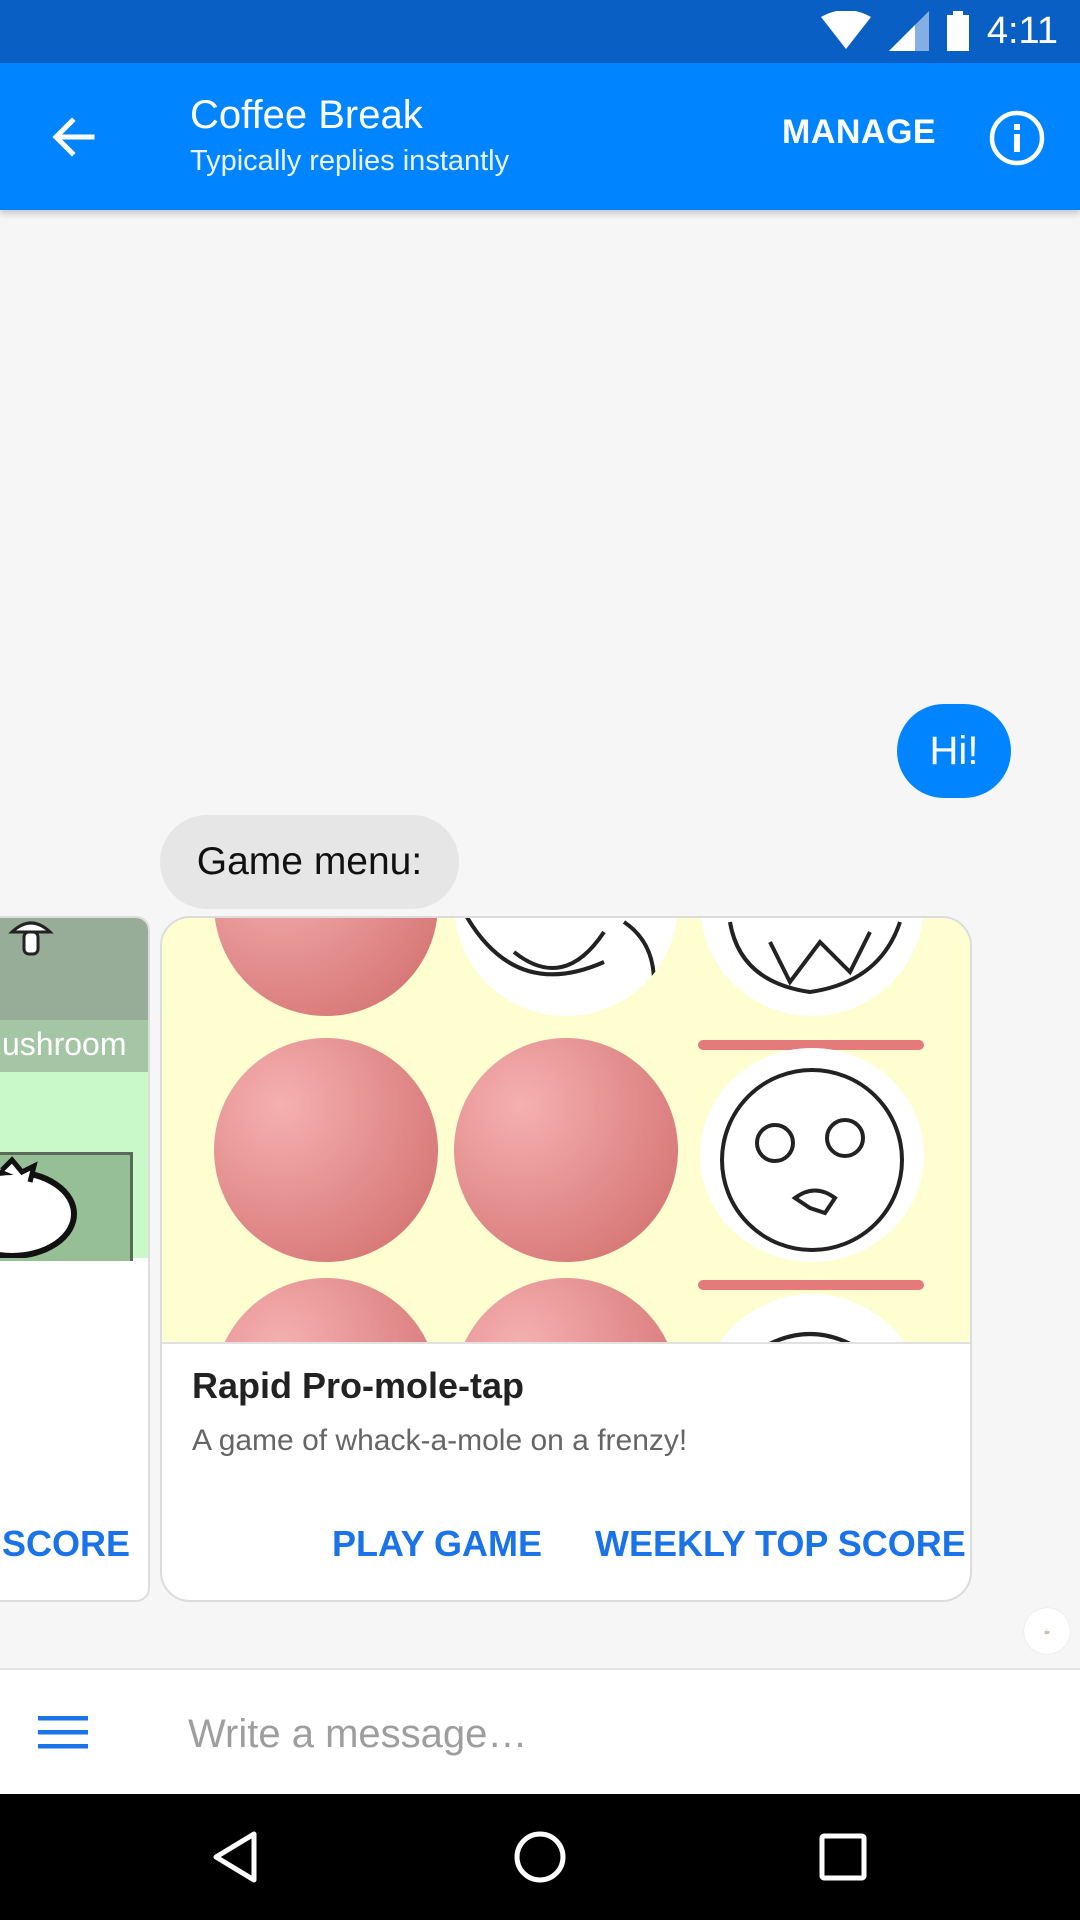 The height and width of the screenshot is (1920, 1080). Describe the element at coordinates (306, 115) in the screenshot. I see `conversation-title: Coffee Break` at that location.